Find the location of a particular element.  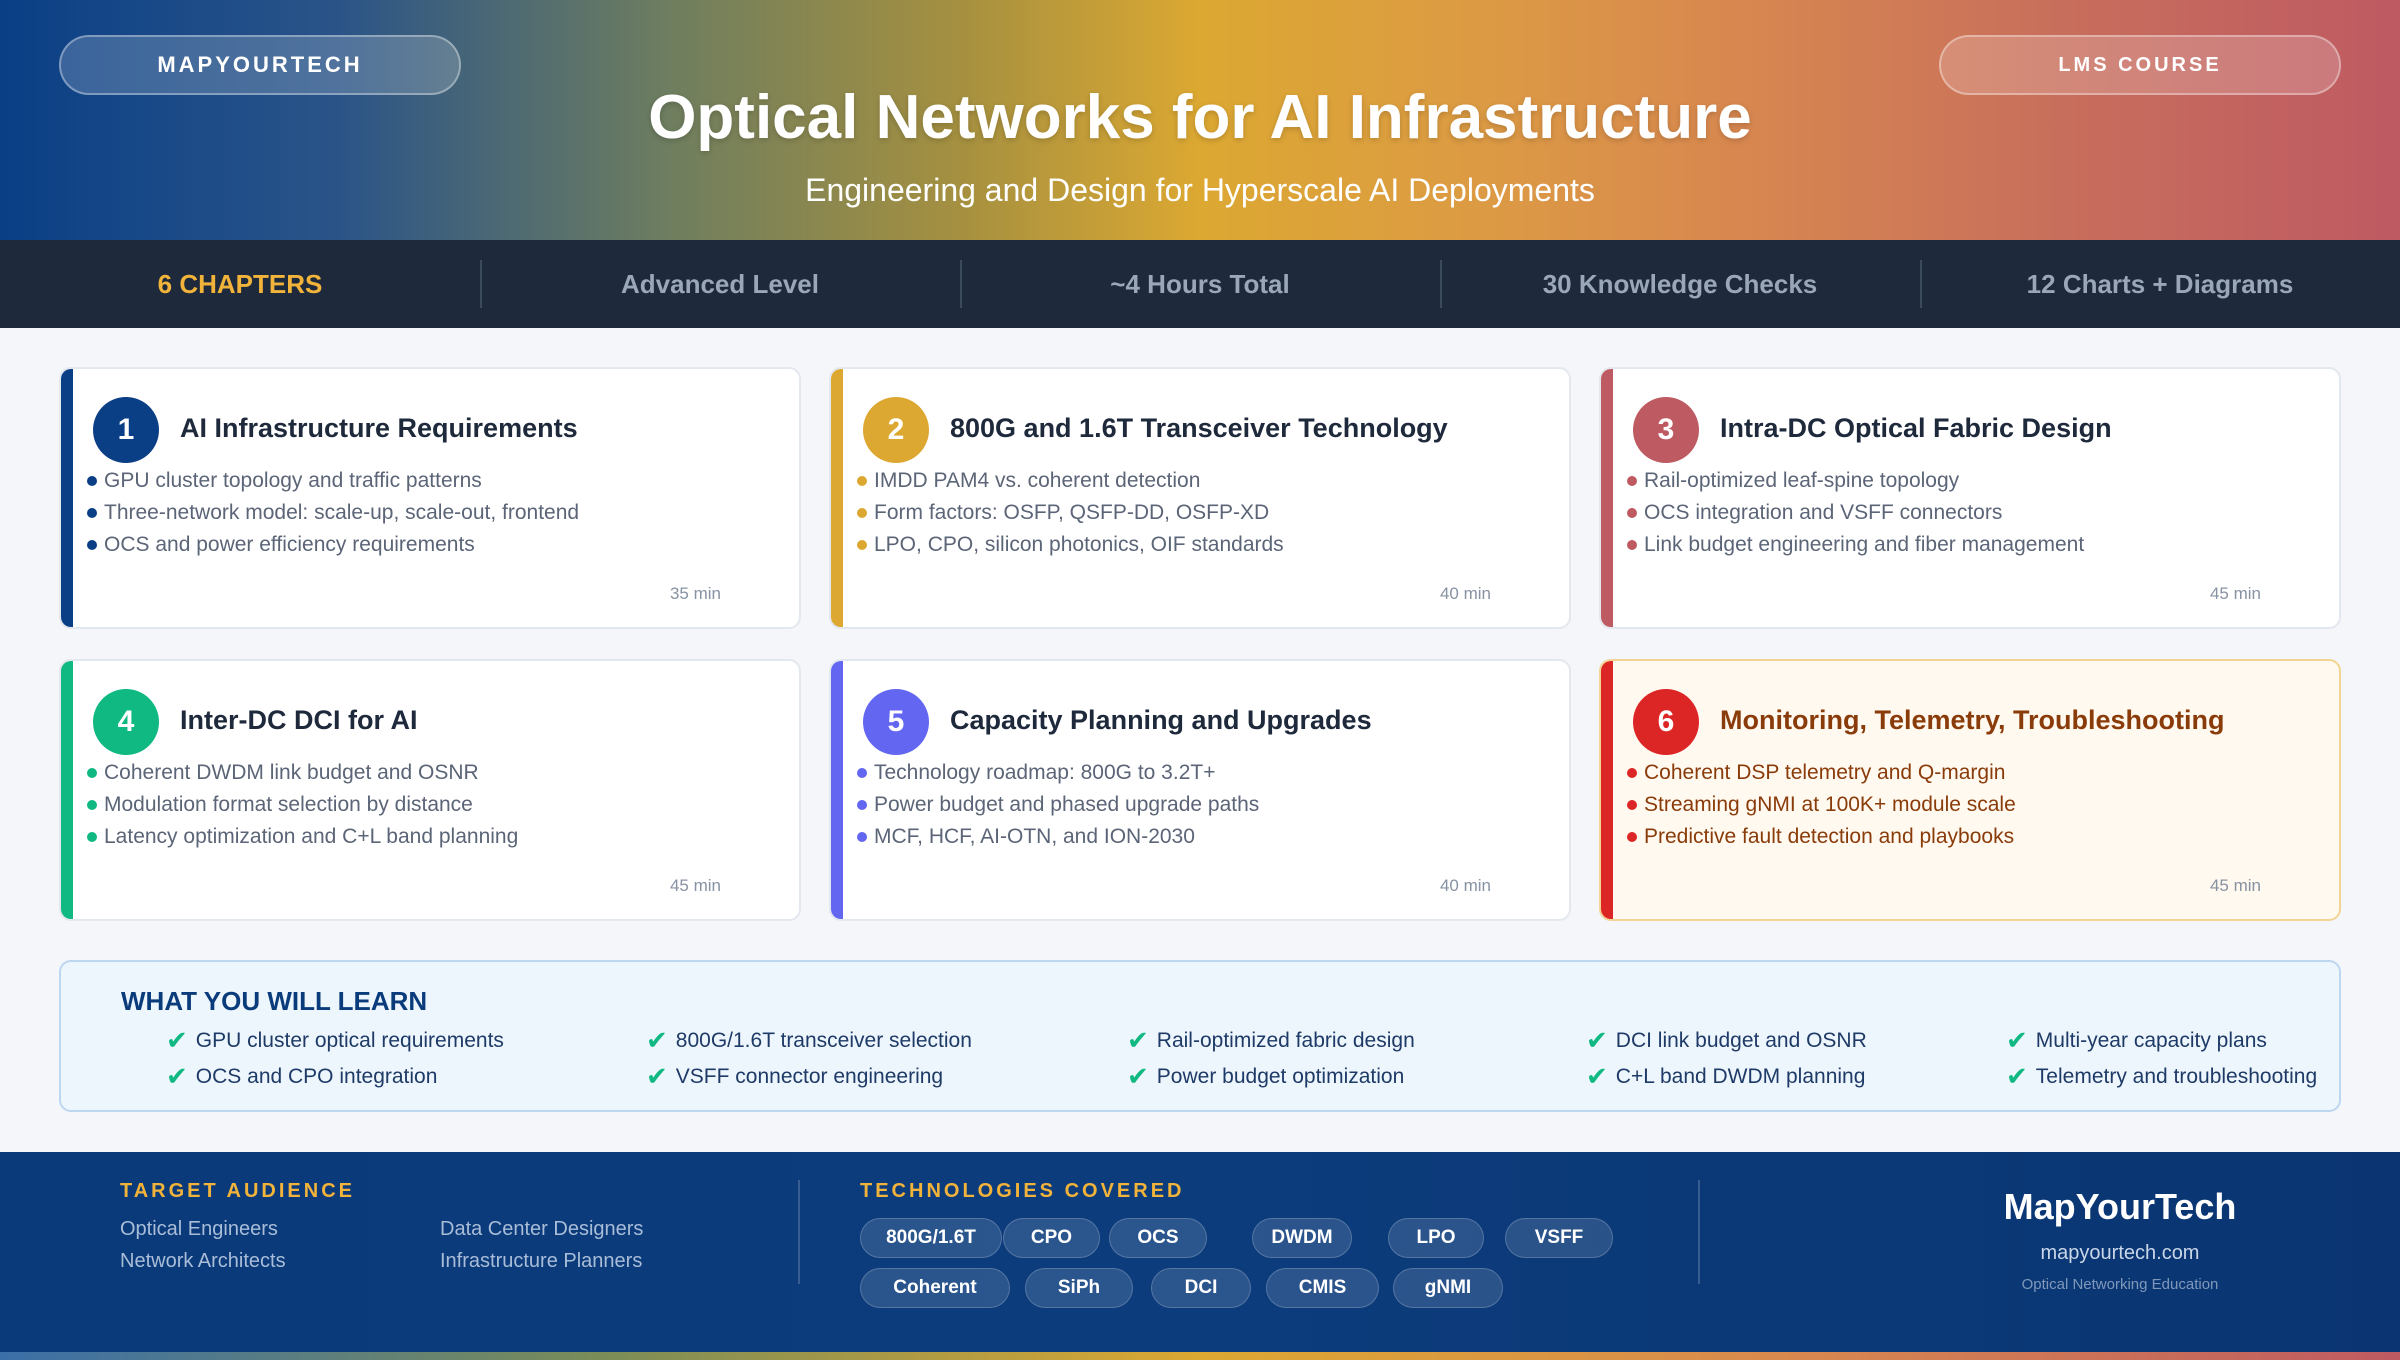

audience-item: Optical Engineers is located at coordinates (199, 1229).